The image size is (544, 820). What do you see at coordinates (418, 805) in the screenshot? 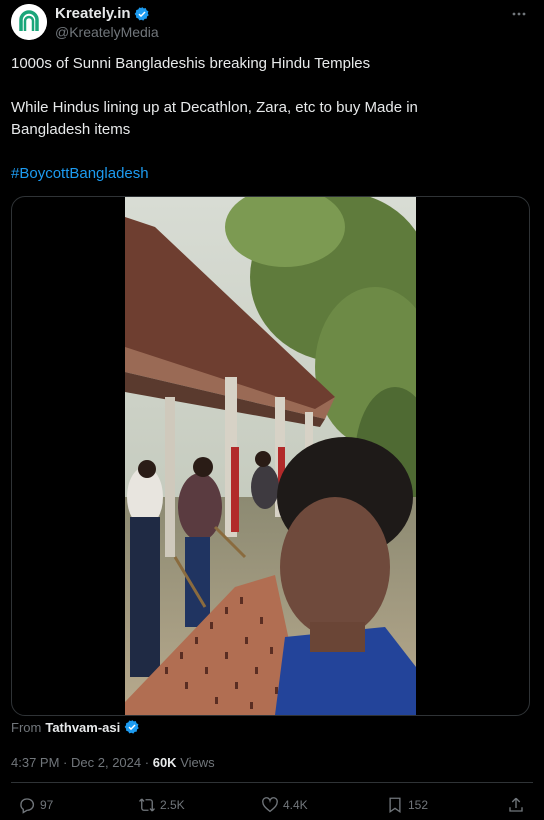
I see `bookmark-count: 152` at bounding box center [418, 805].